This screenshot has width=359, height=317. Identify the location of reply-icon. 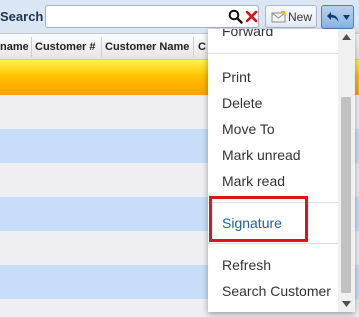
(333, 17).